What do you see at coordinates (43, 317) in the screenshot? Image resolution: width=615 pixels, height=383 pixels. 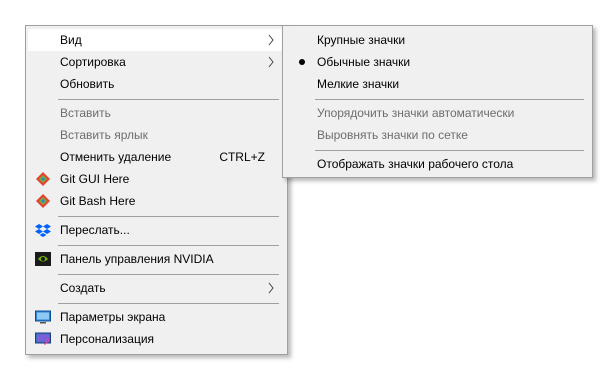 I see `display-settings-icon` at bounding box center [43, 317].